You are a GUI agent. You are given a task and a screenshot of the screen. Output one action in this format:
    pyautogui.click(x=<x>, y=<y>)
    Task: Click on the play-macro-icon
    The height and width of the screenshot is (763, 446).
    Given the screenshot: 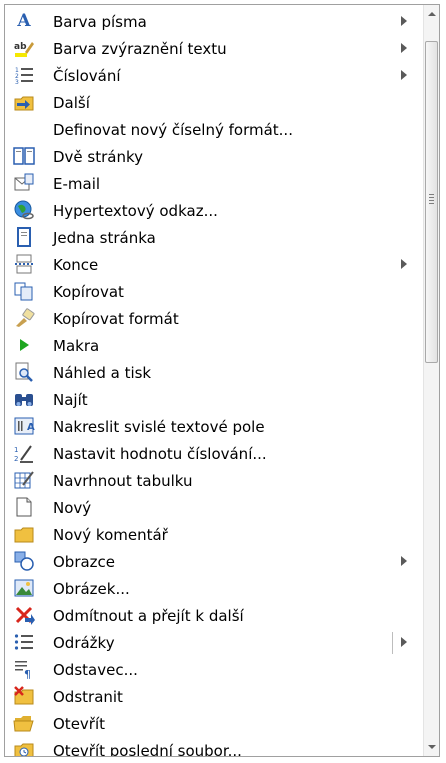 What is the action you would take?
    pyautogui.click(x=24, y=345)
    